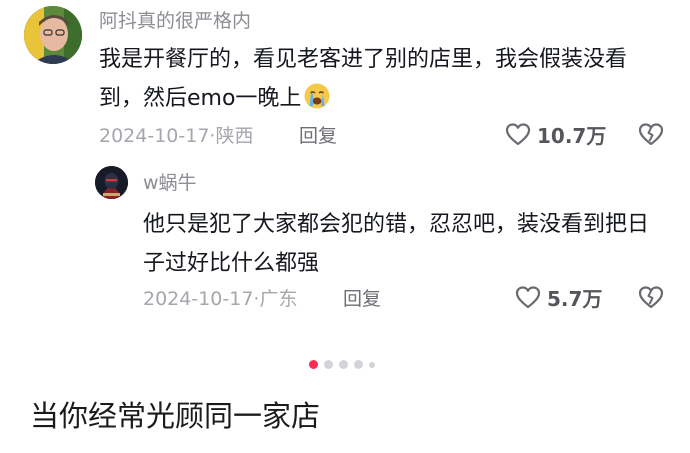 Image resolution: width=690 pixels, height=453 pixels. I want to click on crying-face-icon, so click(317, 96).